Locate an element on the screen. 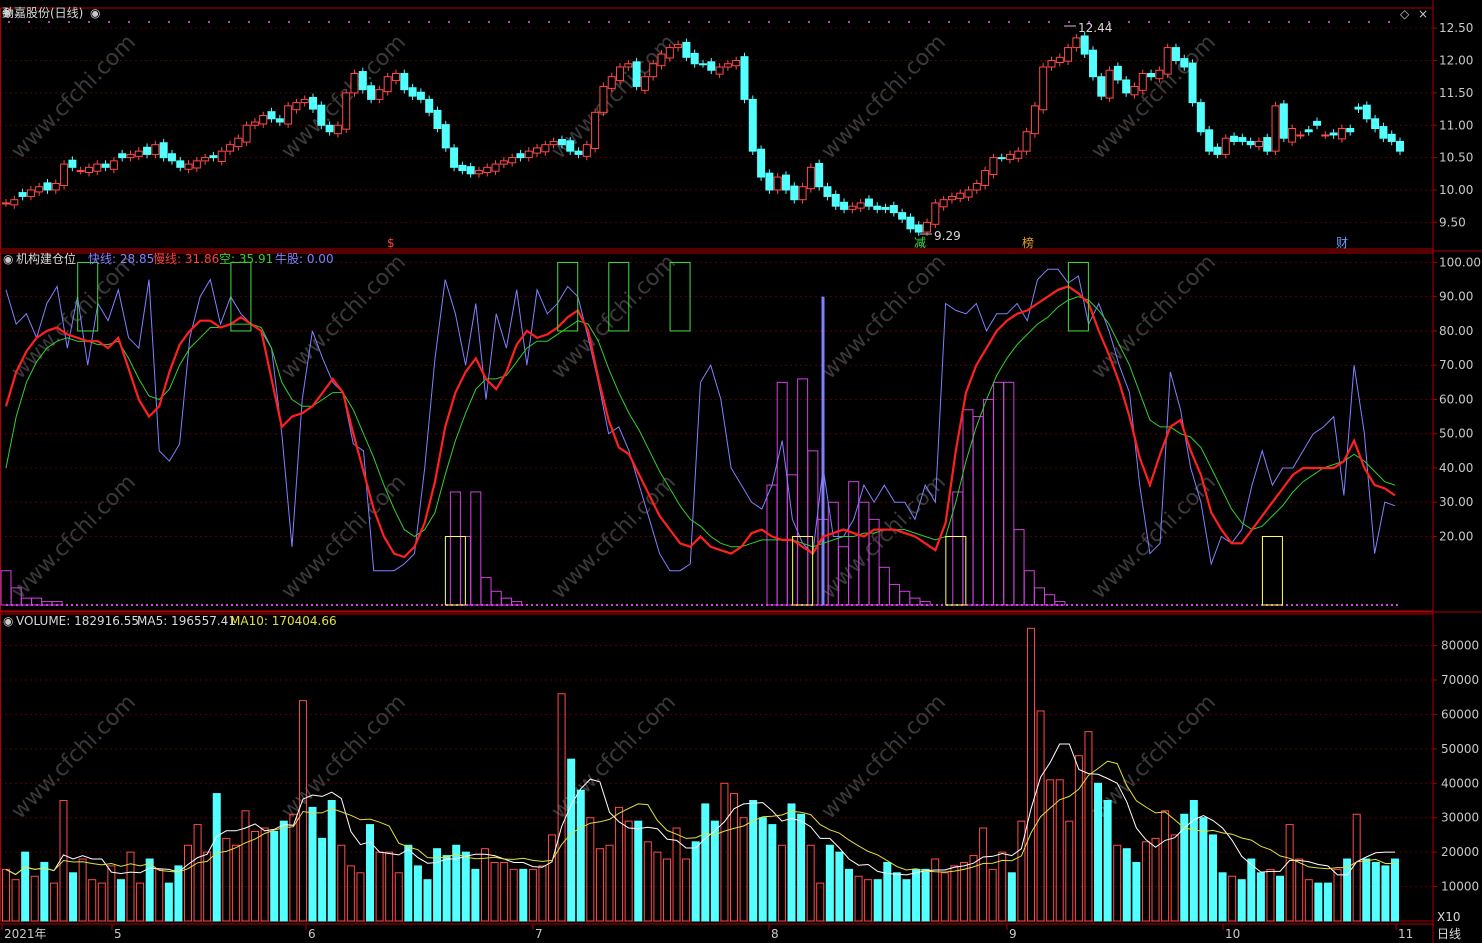 The height and width of the screenshot is (943, 1482). close-icon: × is located at coordinates (1423, 14).